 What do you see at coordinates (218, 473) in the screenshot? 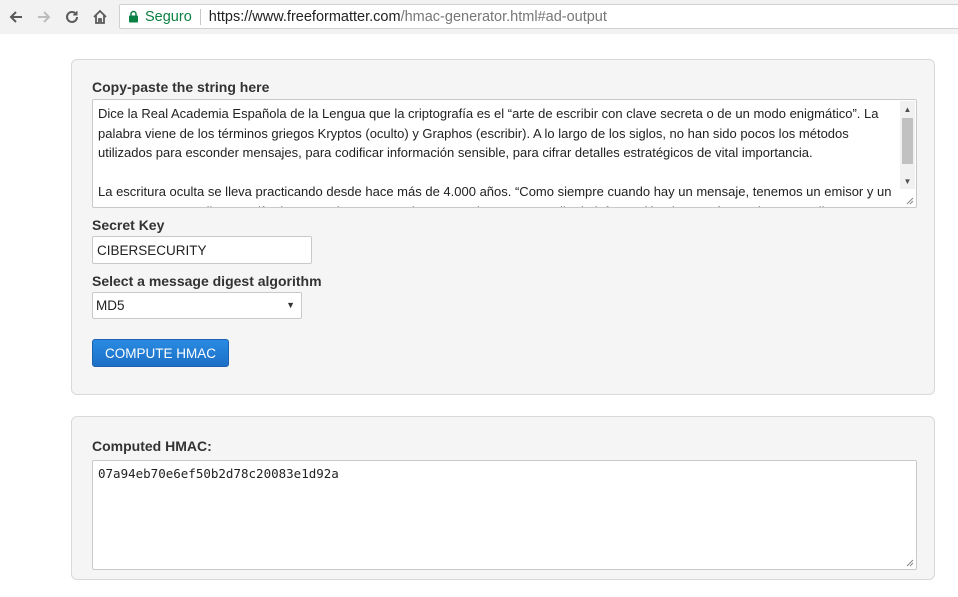
I see `computed-hmac-value: 07a94eb70e6ef50b2d78c20083e1d92a` at bounding box center [218, 473].